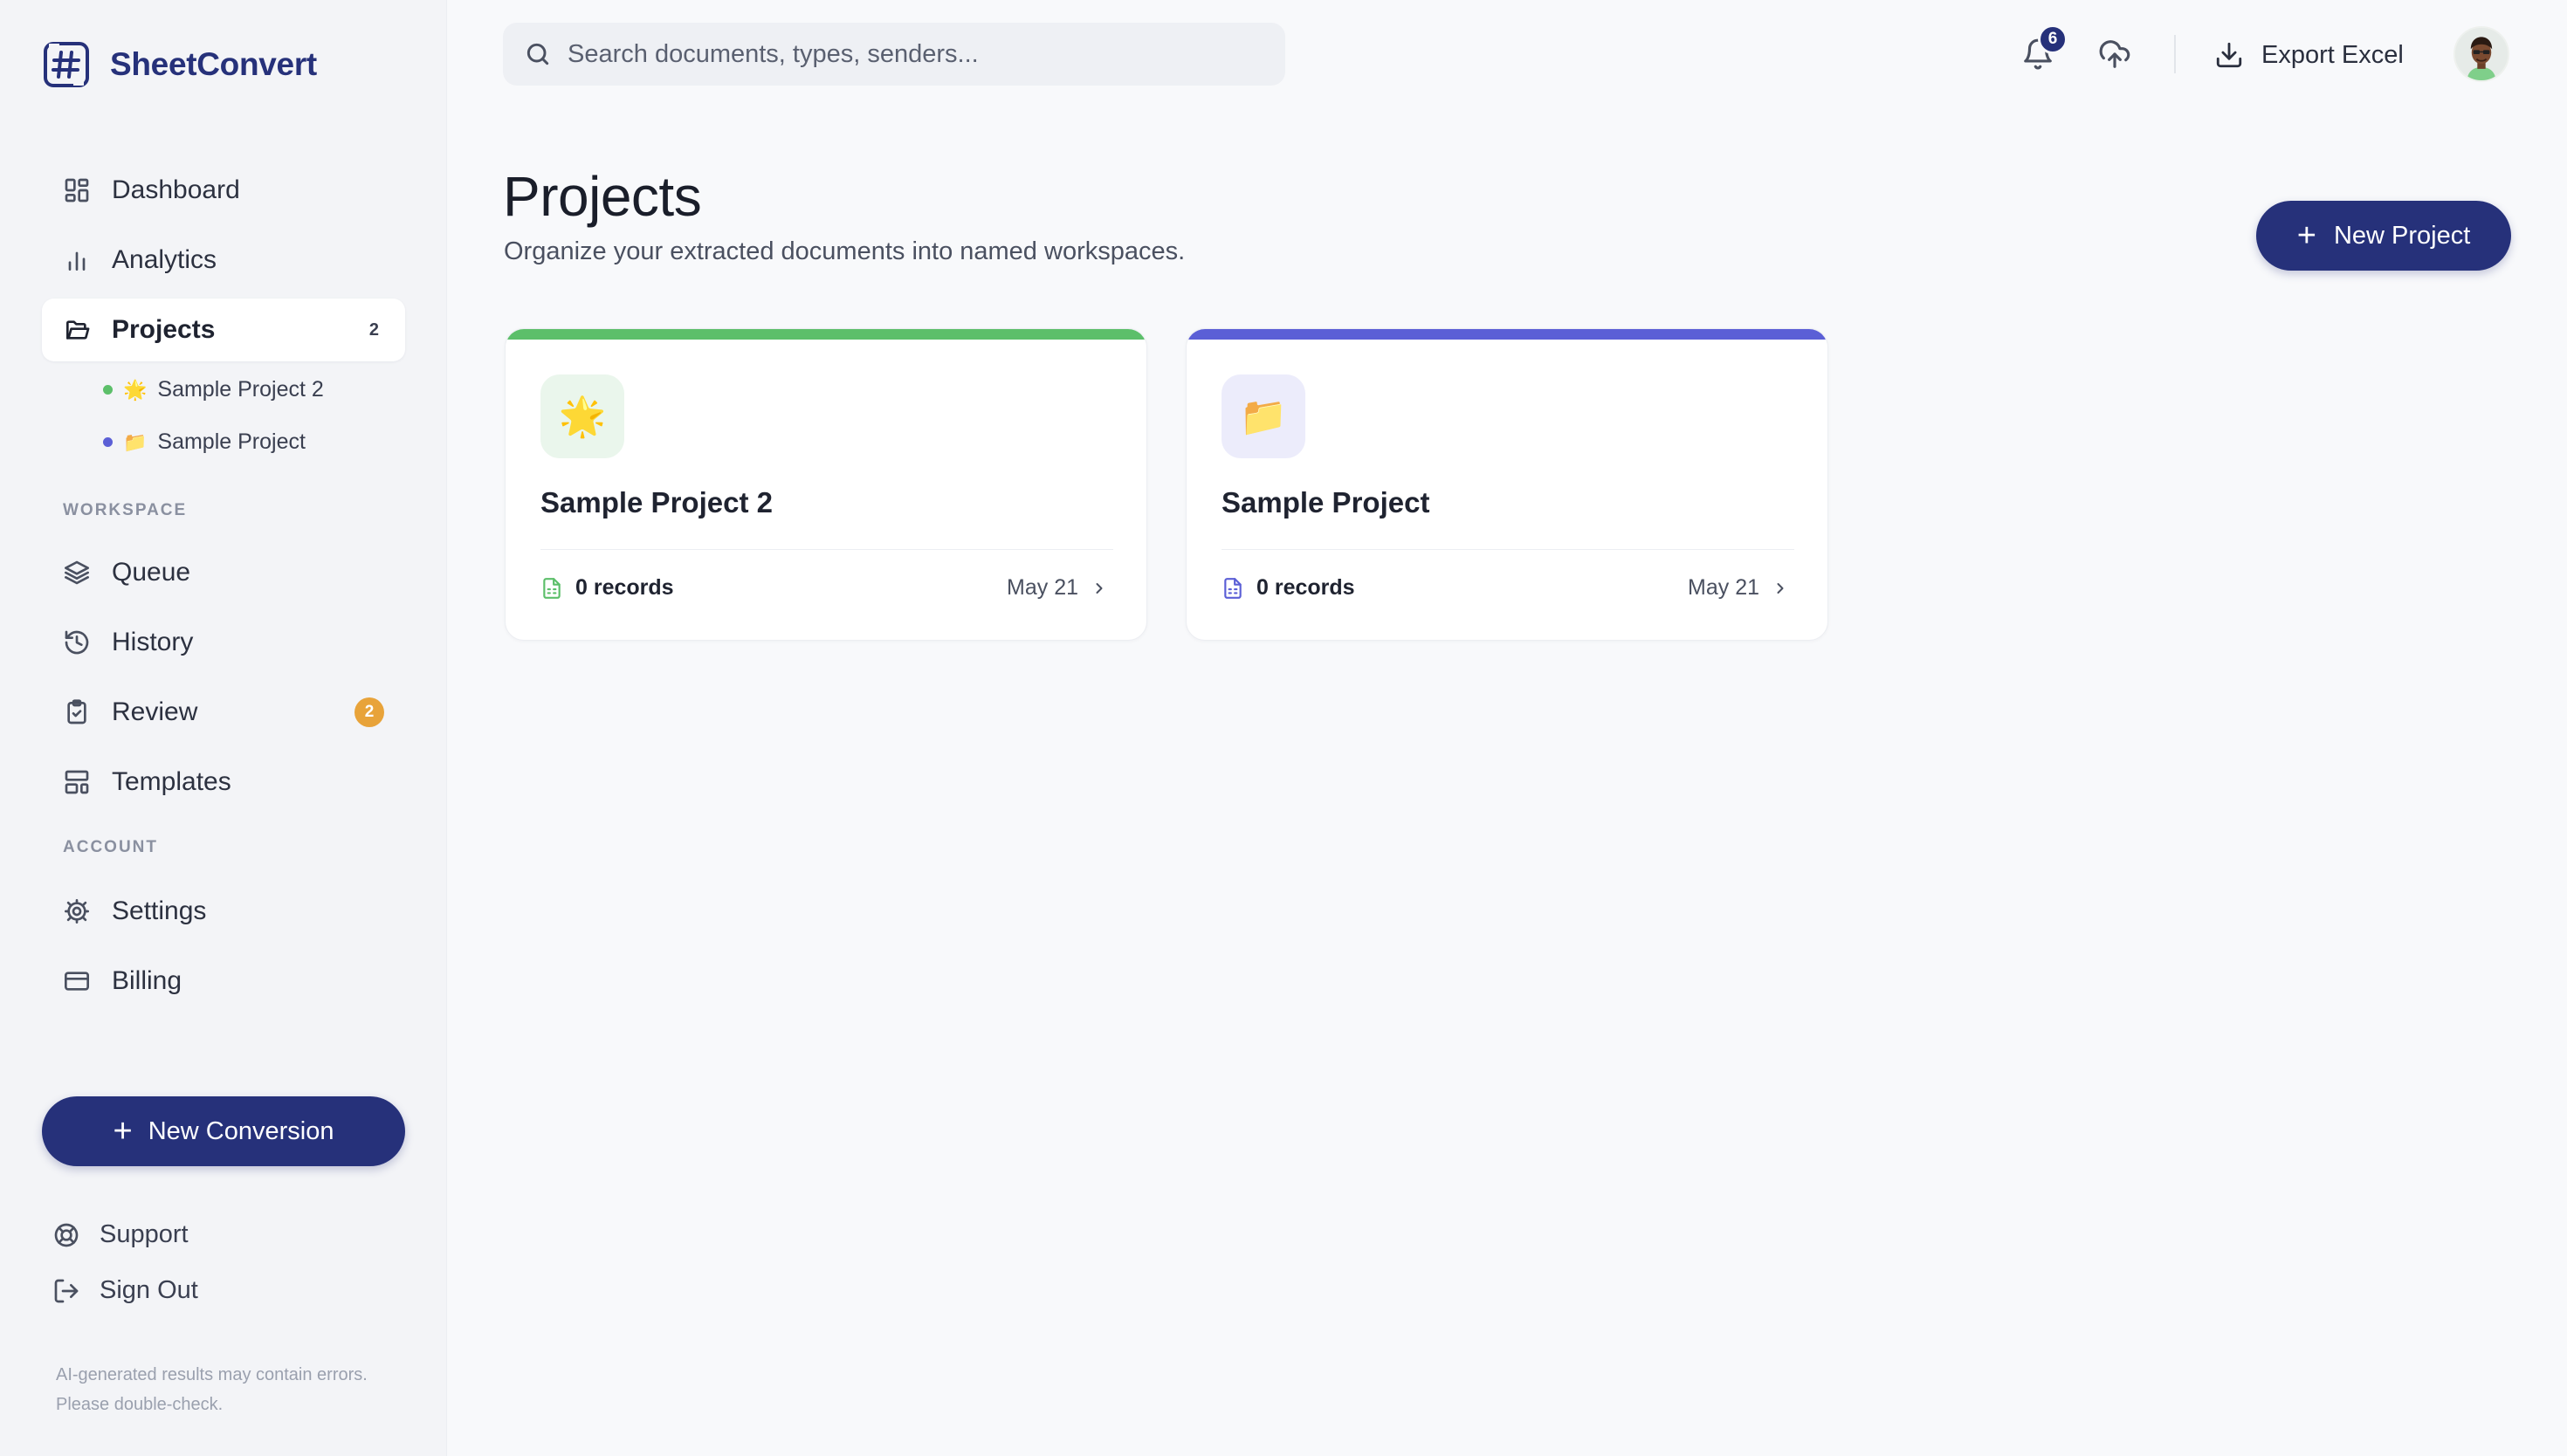  What do you see at coordinates (2175, 54) in the screenshot?
I see `toolbar-divider` at bounding box center [2175, 54].